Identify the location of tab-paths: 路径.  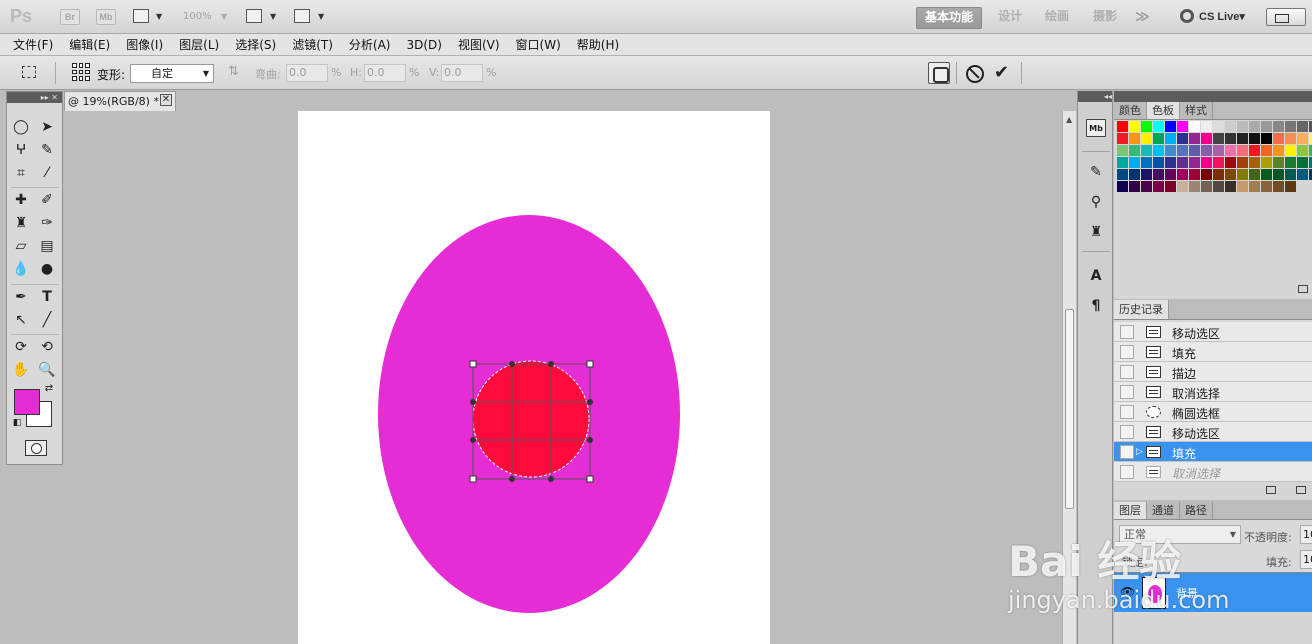
(1196, 510).